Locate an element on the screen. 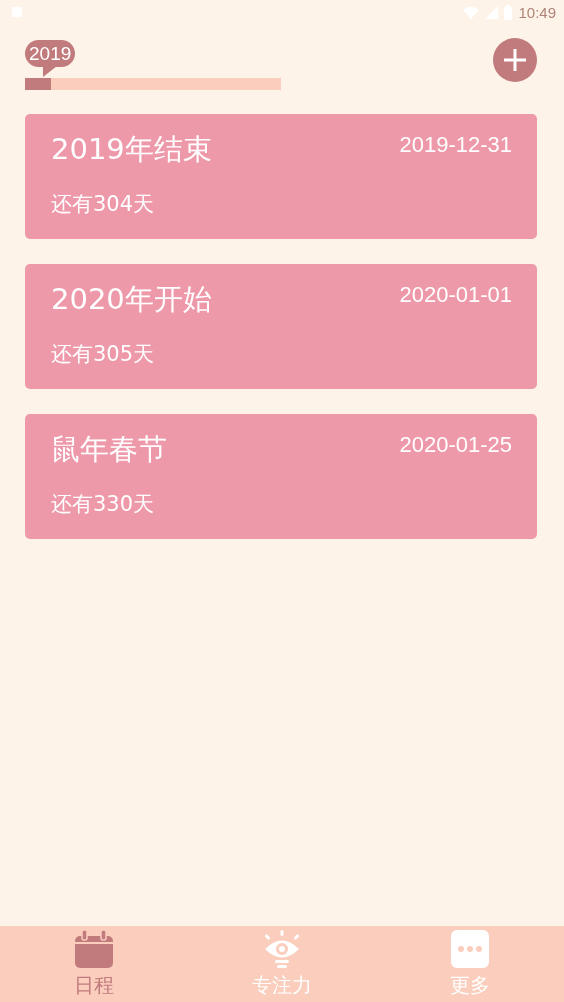  bubble-tail-icon is located at coordinates (50, 71).